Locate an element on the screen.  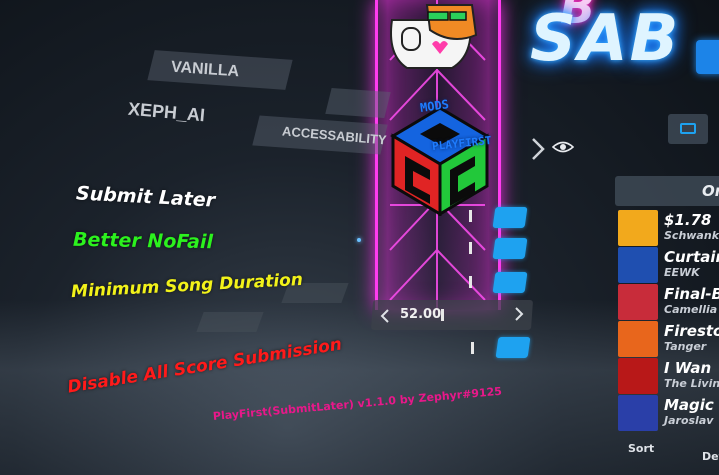
song-row: I Wan The Livin is located at coordinates (665, 376).